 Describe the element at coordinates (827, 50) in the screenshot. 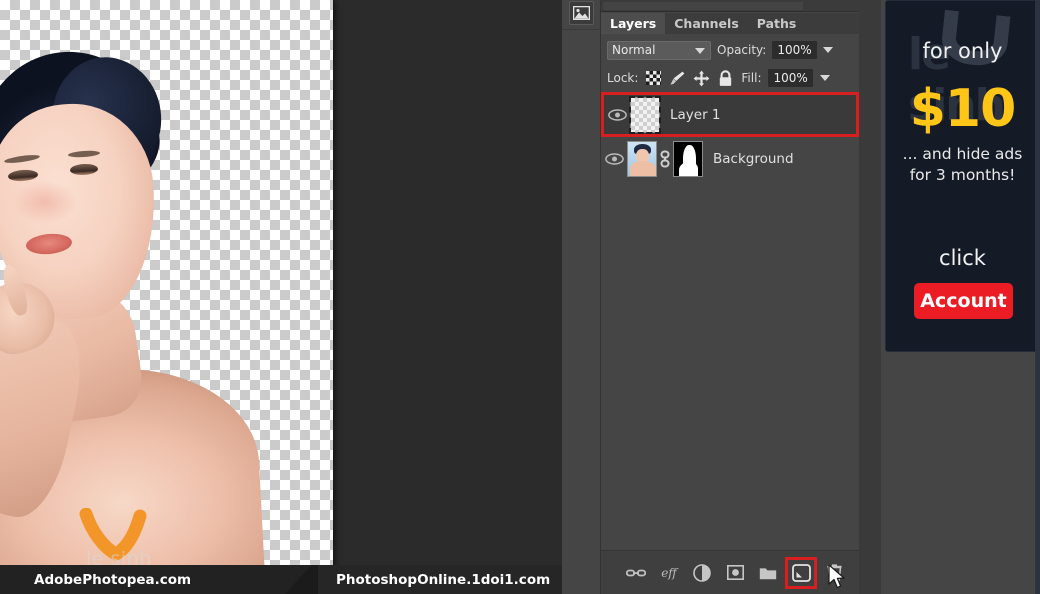

I see `opacity-chevron-down-icon` at that location.